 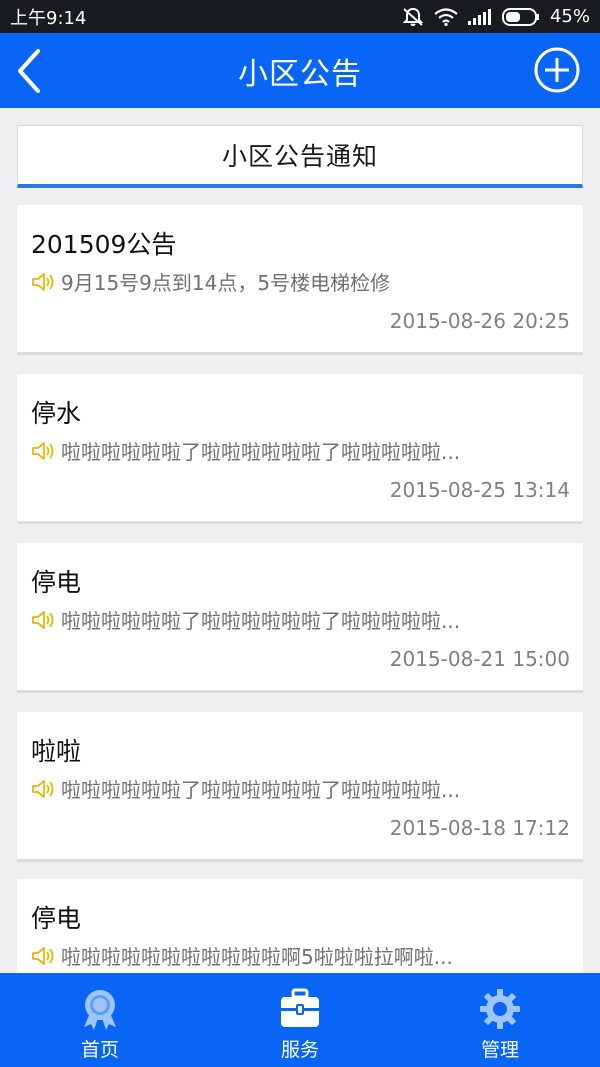 What do you see at coordinates (413, 16) in the screenshot?
I see `mute-icon` at bounding box center [413, 16].